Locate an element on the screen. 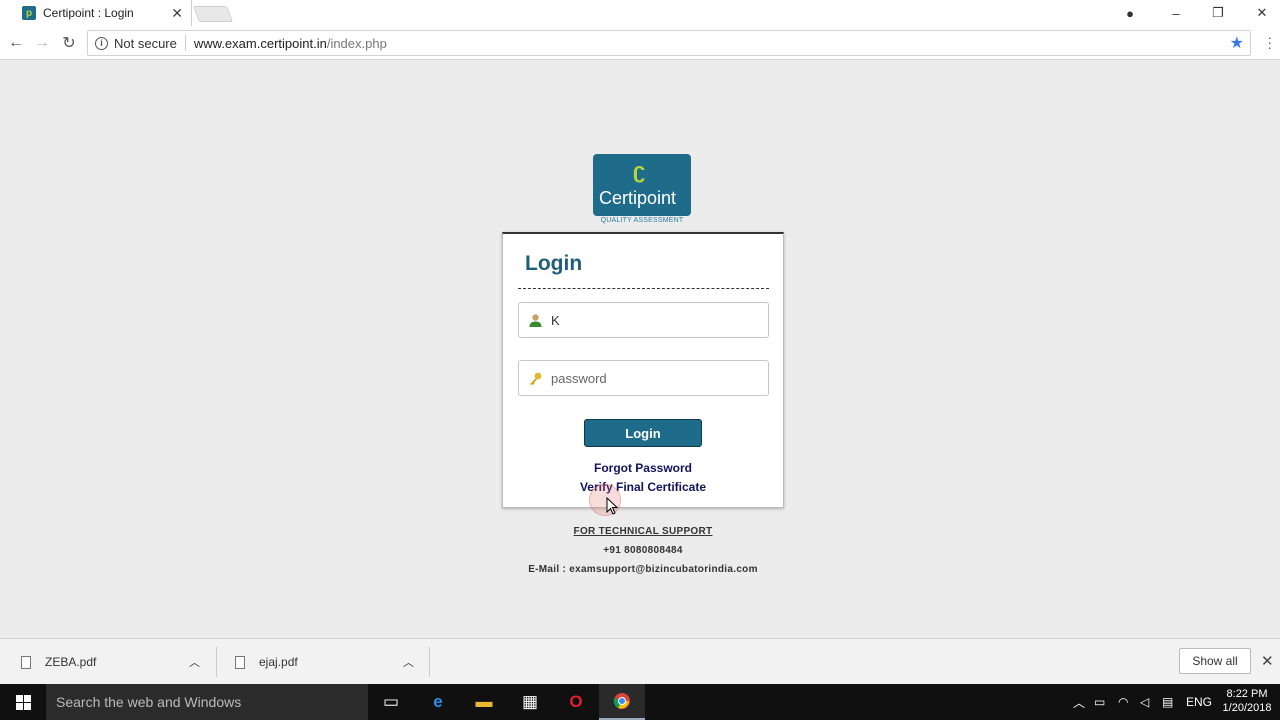 The height and width of the screenshot is (720, 1280). login-heading: Login is located at coordinates (554, 263).